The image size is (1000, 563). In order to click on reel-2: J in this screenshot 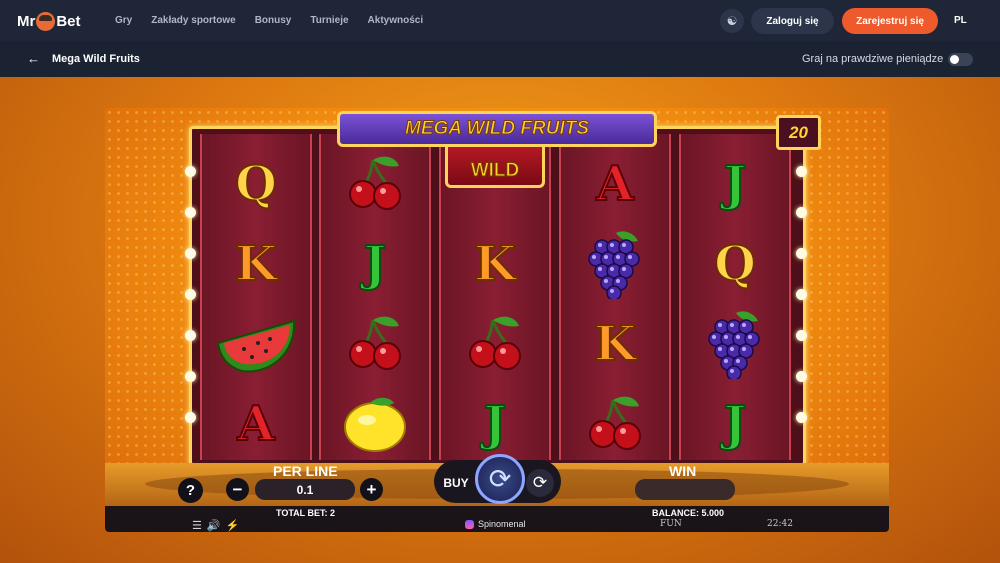, I will do `click(375, 297)`.